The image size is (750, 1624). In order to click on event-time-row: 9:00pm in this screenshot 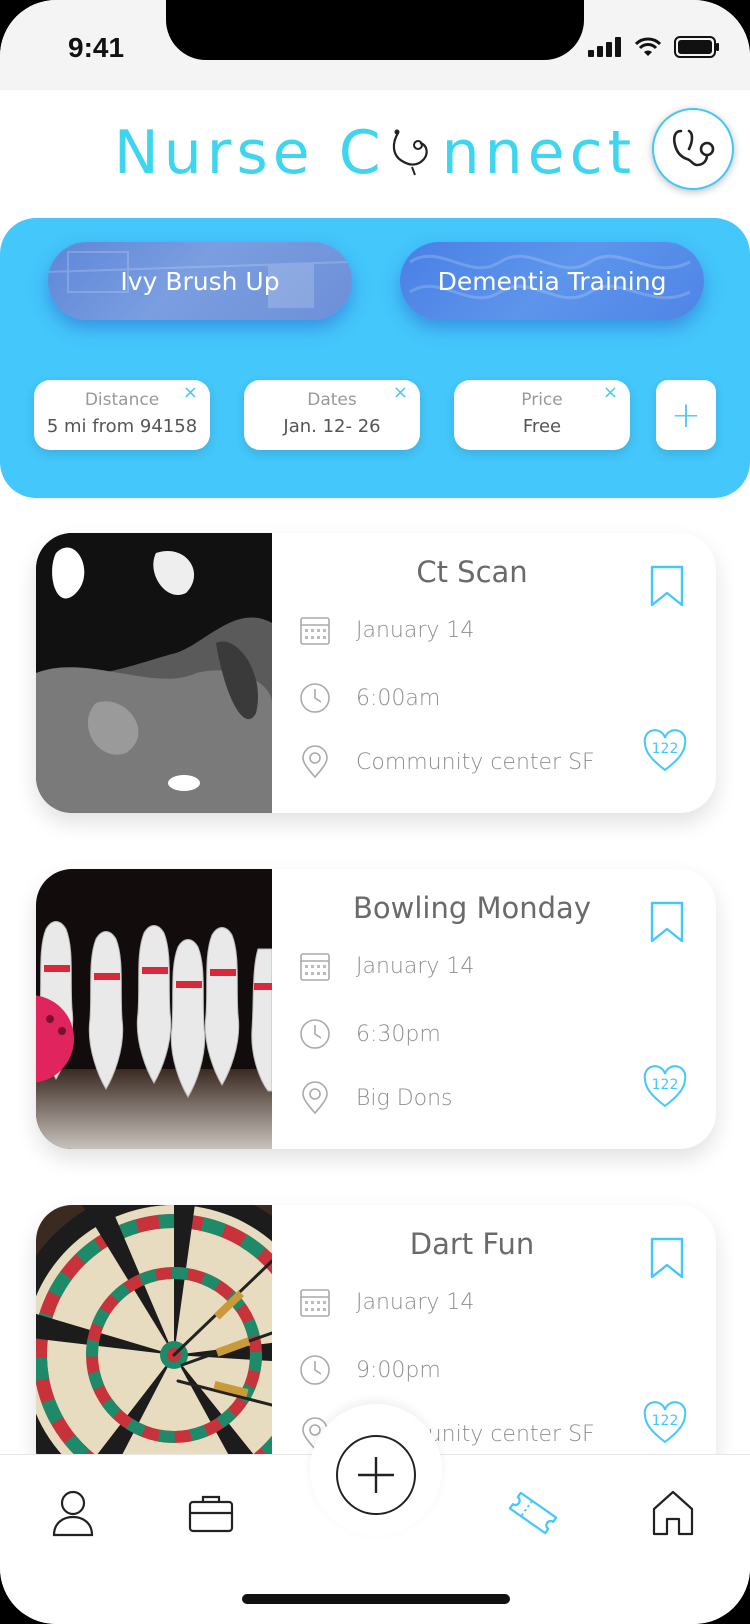, I will do `click(369, 1370)`.